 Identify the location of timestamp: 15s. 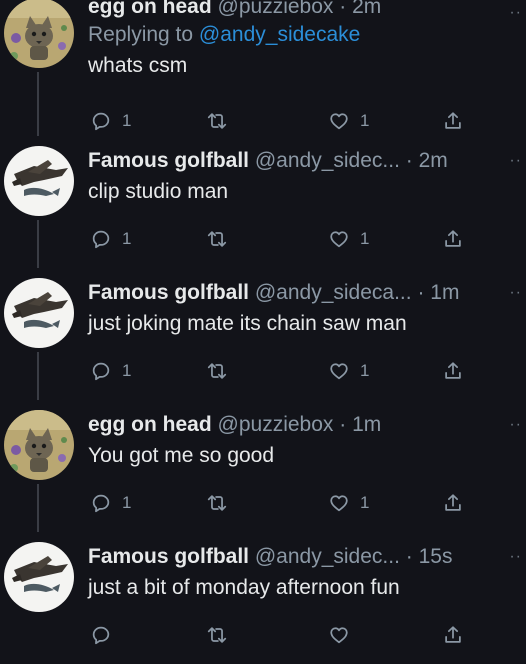
(436, 556).